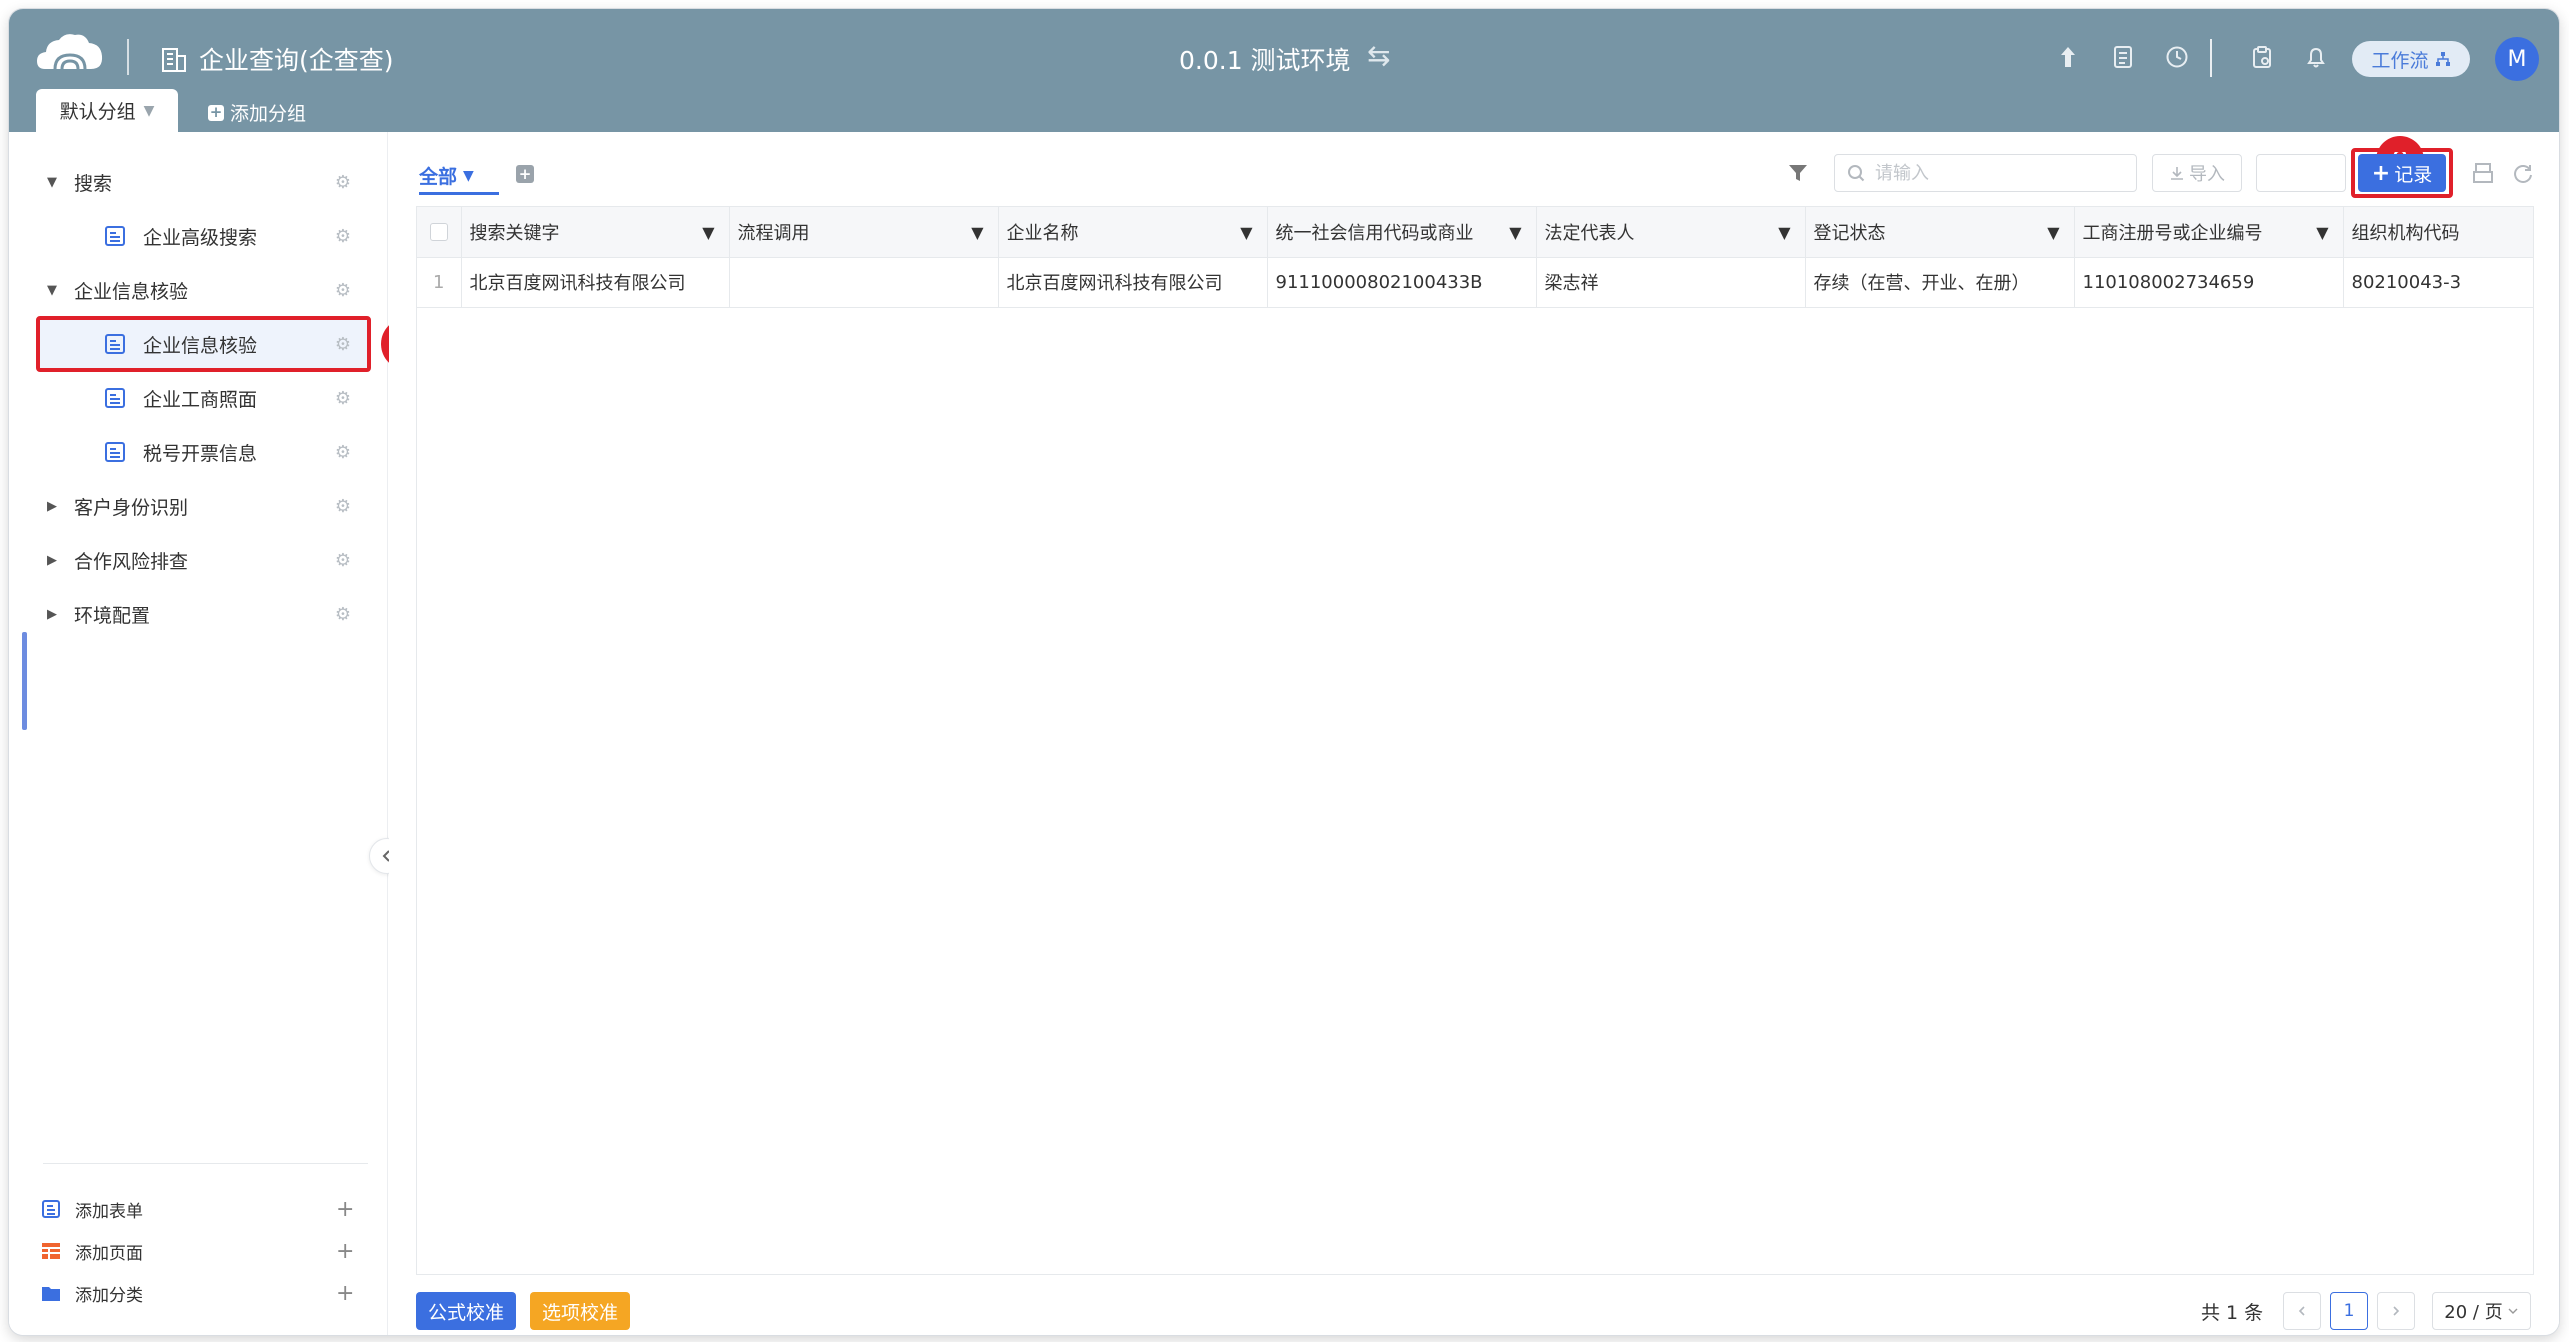 The width and height of the screenshot is (2569, 1342). I want to click on page-number-button: 1, so click(2349, 1311).